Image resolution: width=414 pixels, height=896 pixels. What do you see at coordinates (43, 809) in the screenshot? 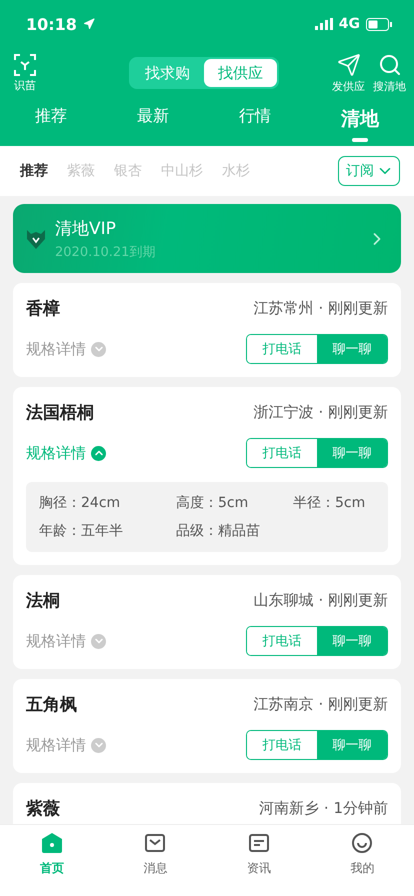
I see `plant-name: 紫薇` at bounding box center [43, 809].